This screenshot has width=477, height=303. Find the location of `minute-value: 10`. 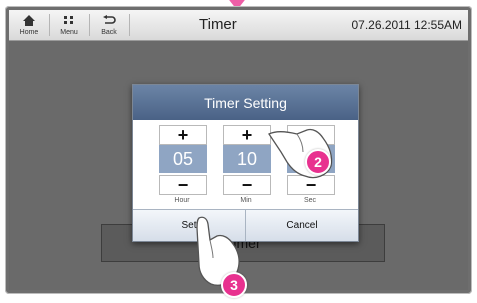

minute-value: 10 is located at coordinates (247, 159).